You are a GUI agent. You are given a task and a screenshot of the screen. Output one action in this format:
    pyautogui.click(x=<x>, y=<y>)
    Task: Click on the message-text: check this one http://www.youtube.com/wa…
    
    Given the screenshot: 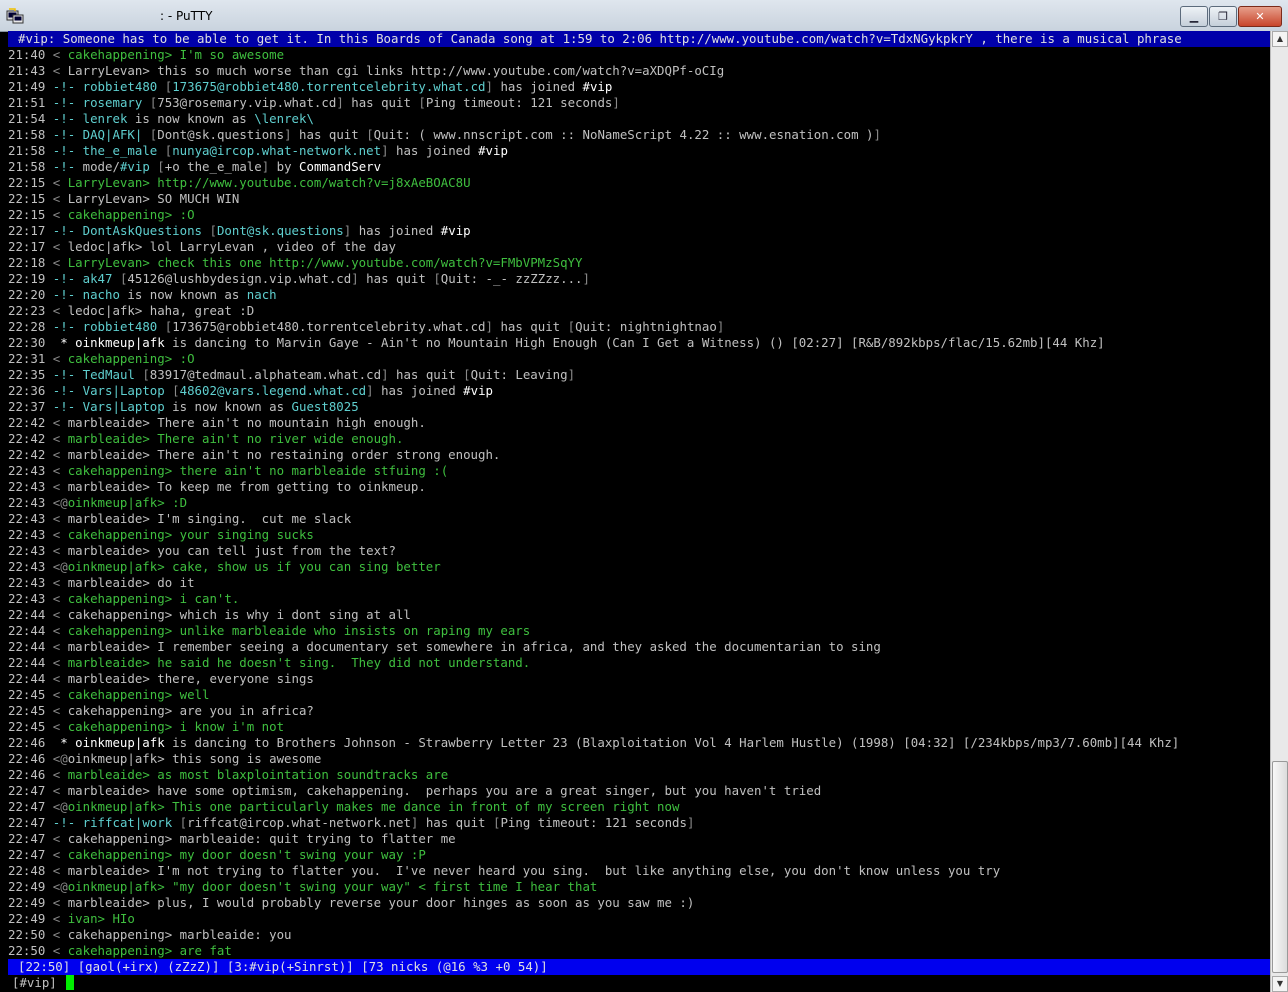 What is the action you would take?
    pyautogui.click(x=370, y=262)
    